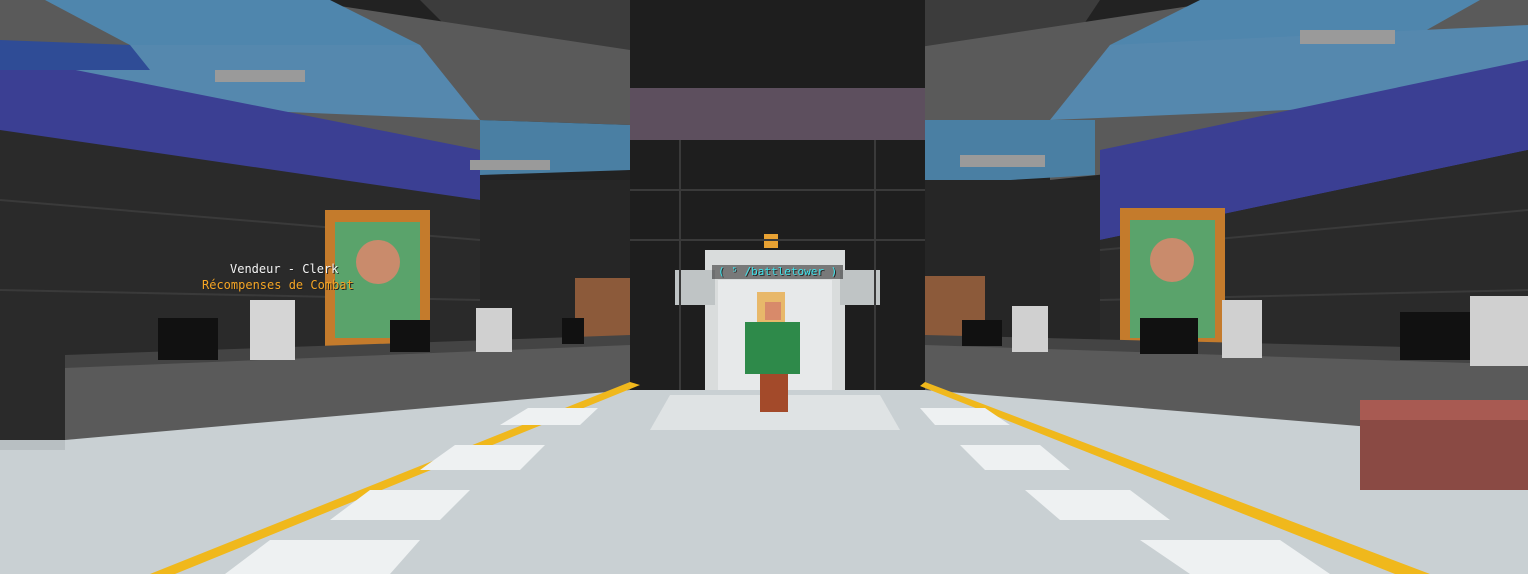 The width and height of the screenshot is (1528, 574). I want to click on elevator-command-tag: ( ⁵ /battletower ), so click(778, 272).